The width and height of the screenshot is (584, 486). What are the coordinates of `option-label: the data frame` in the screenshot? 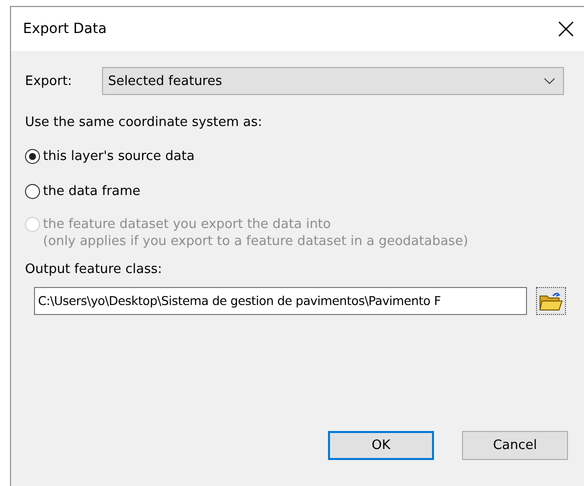 It's located at (91, 191).